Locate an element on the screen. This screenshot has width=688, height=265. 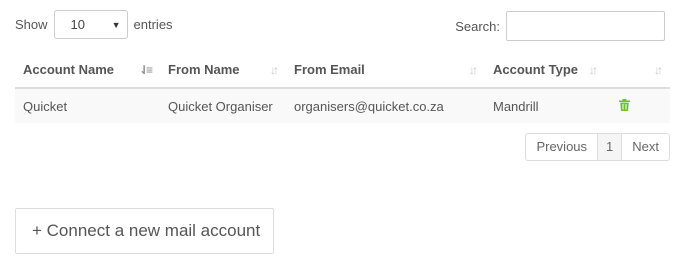
column-header-label: Account Name is located at coordinates (69, 69).